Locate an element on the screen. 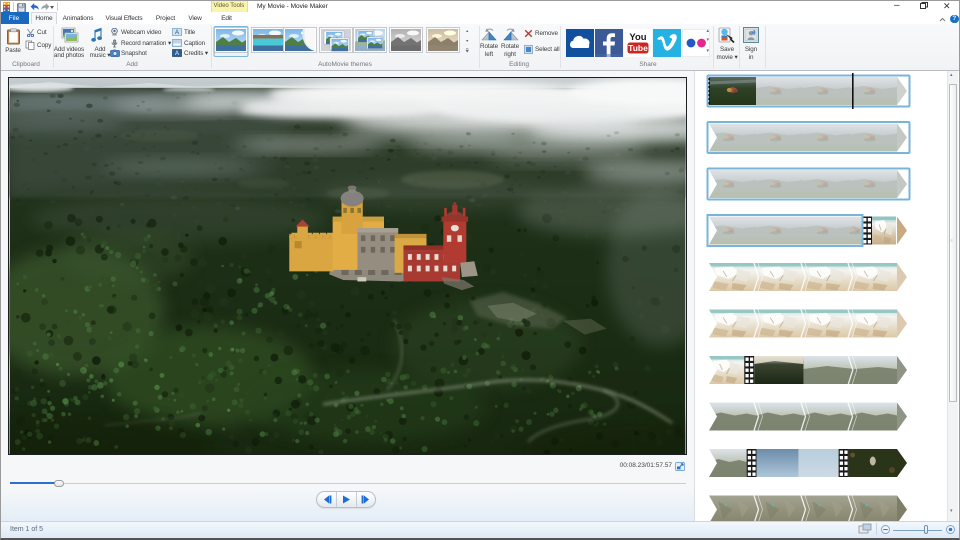 The width and height of the screenshot is (960, 540). svg-text: Tube is located at coordinates (638, 48).